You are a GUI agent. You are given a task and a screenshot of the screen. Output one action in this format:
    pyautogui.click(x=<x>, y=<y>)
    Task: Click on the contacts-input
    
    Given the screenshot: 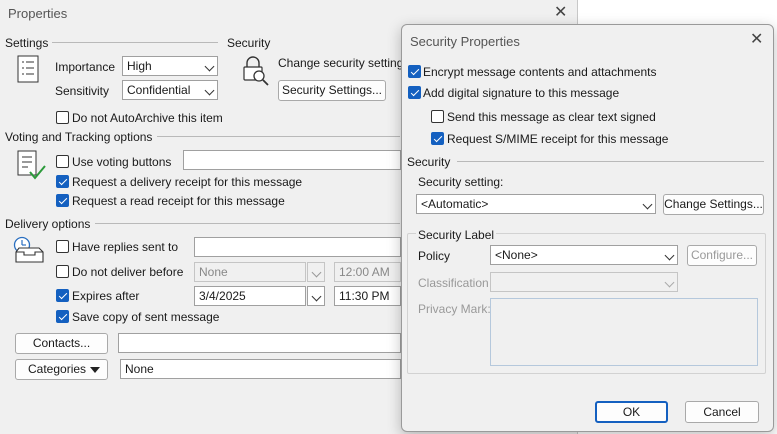 What is the action you would take?
    pyautogui.click(x=259, y=343)
    